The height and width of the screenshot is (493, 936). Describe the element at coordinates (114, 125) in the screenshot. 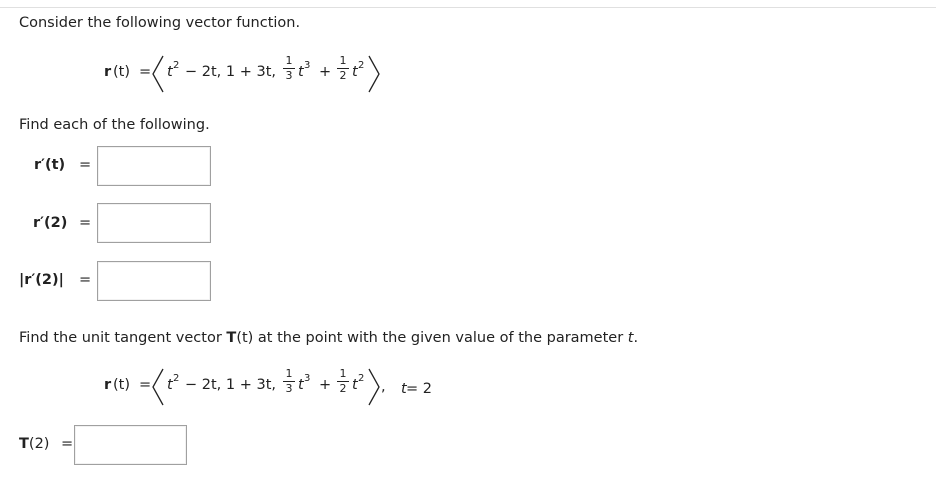

I see `find-each-text: Find each of the following.` at that location.